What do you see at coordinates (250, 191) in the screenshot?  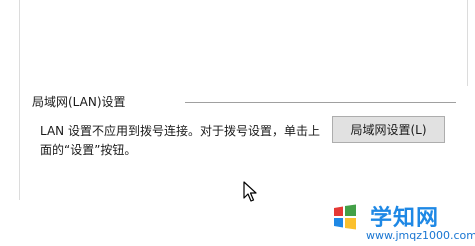 I see `mouse-pointer-icon` at bounding box center [250, 191].